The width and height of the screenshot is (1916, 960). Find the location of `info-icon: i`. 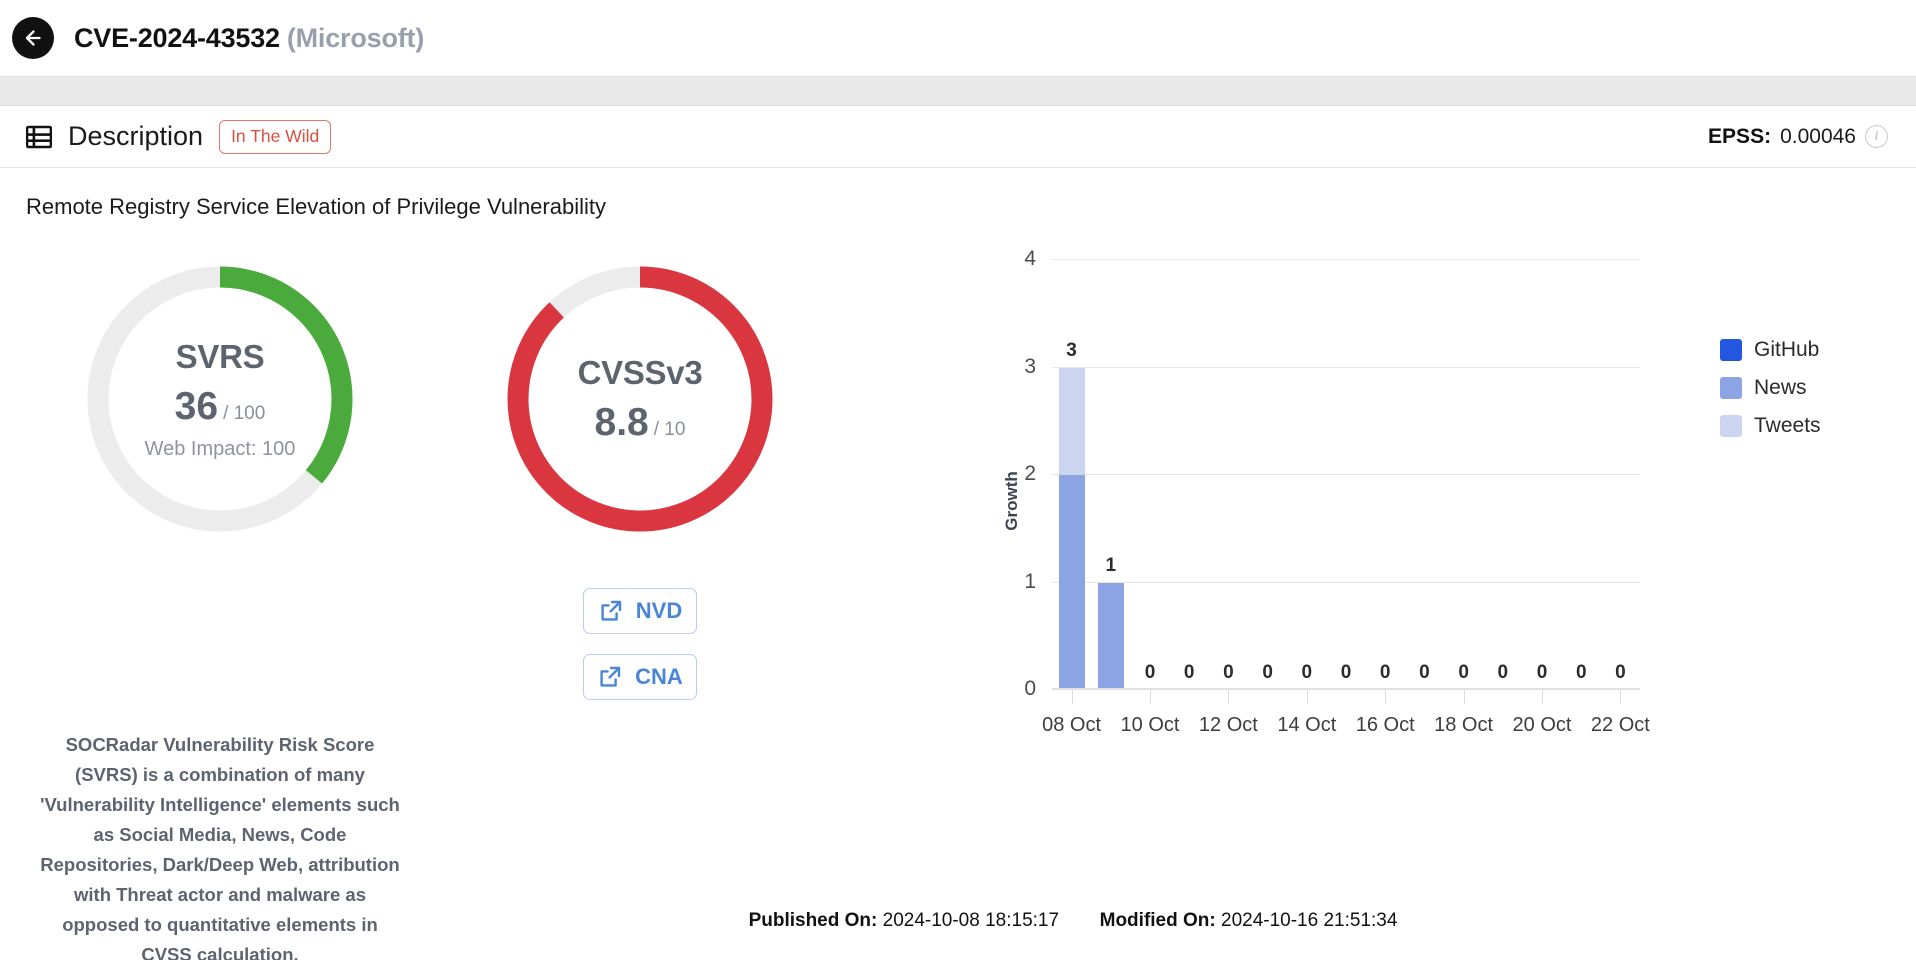

info-icon: i is located at coordinates (1876, 136).